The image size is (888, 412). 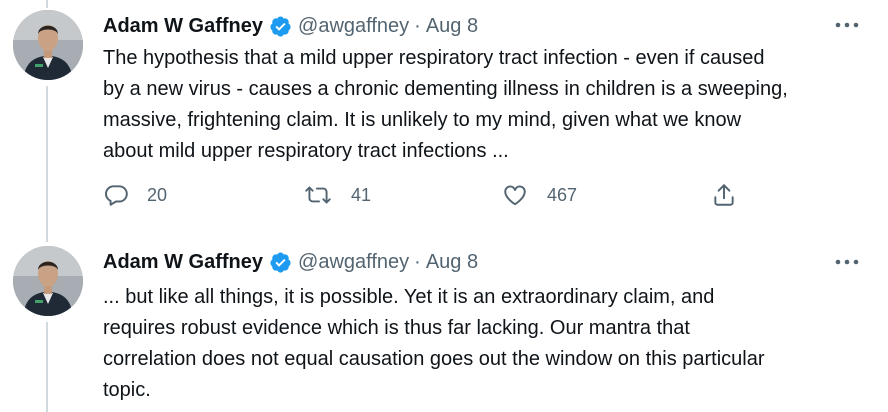 I want to click on tweet-actions: 20 41 467, so click(x=433, y=197).